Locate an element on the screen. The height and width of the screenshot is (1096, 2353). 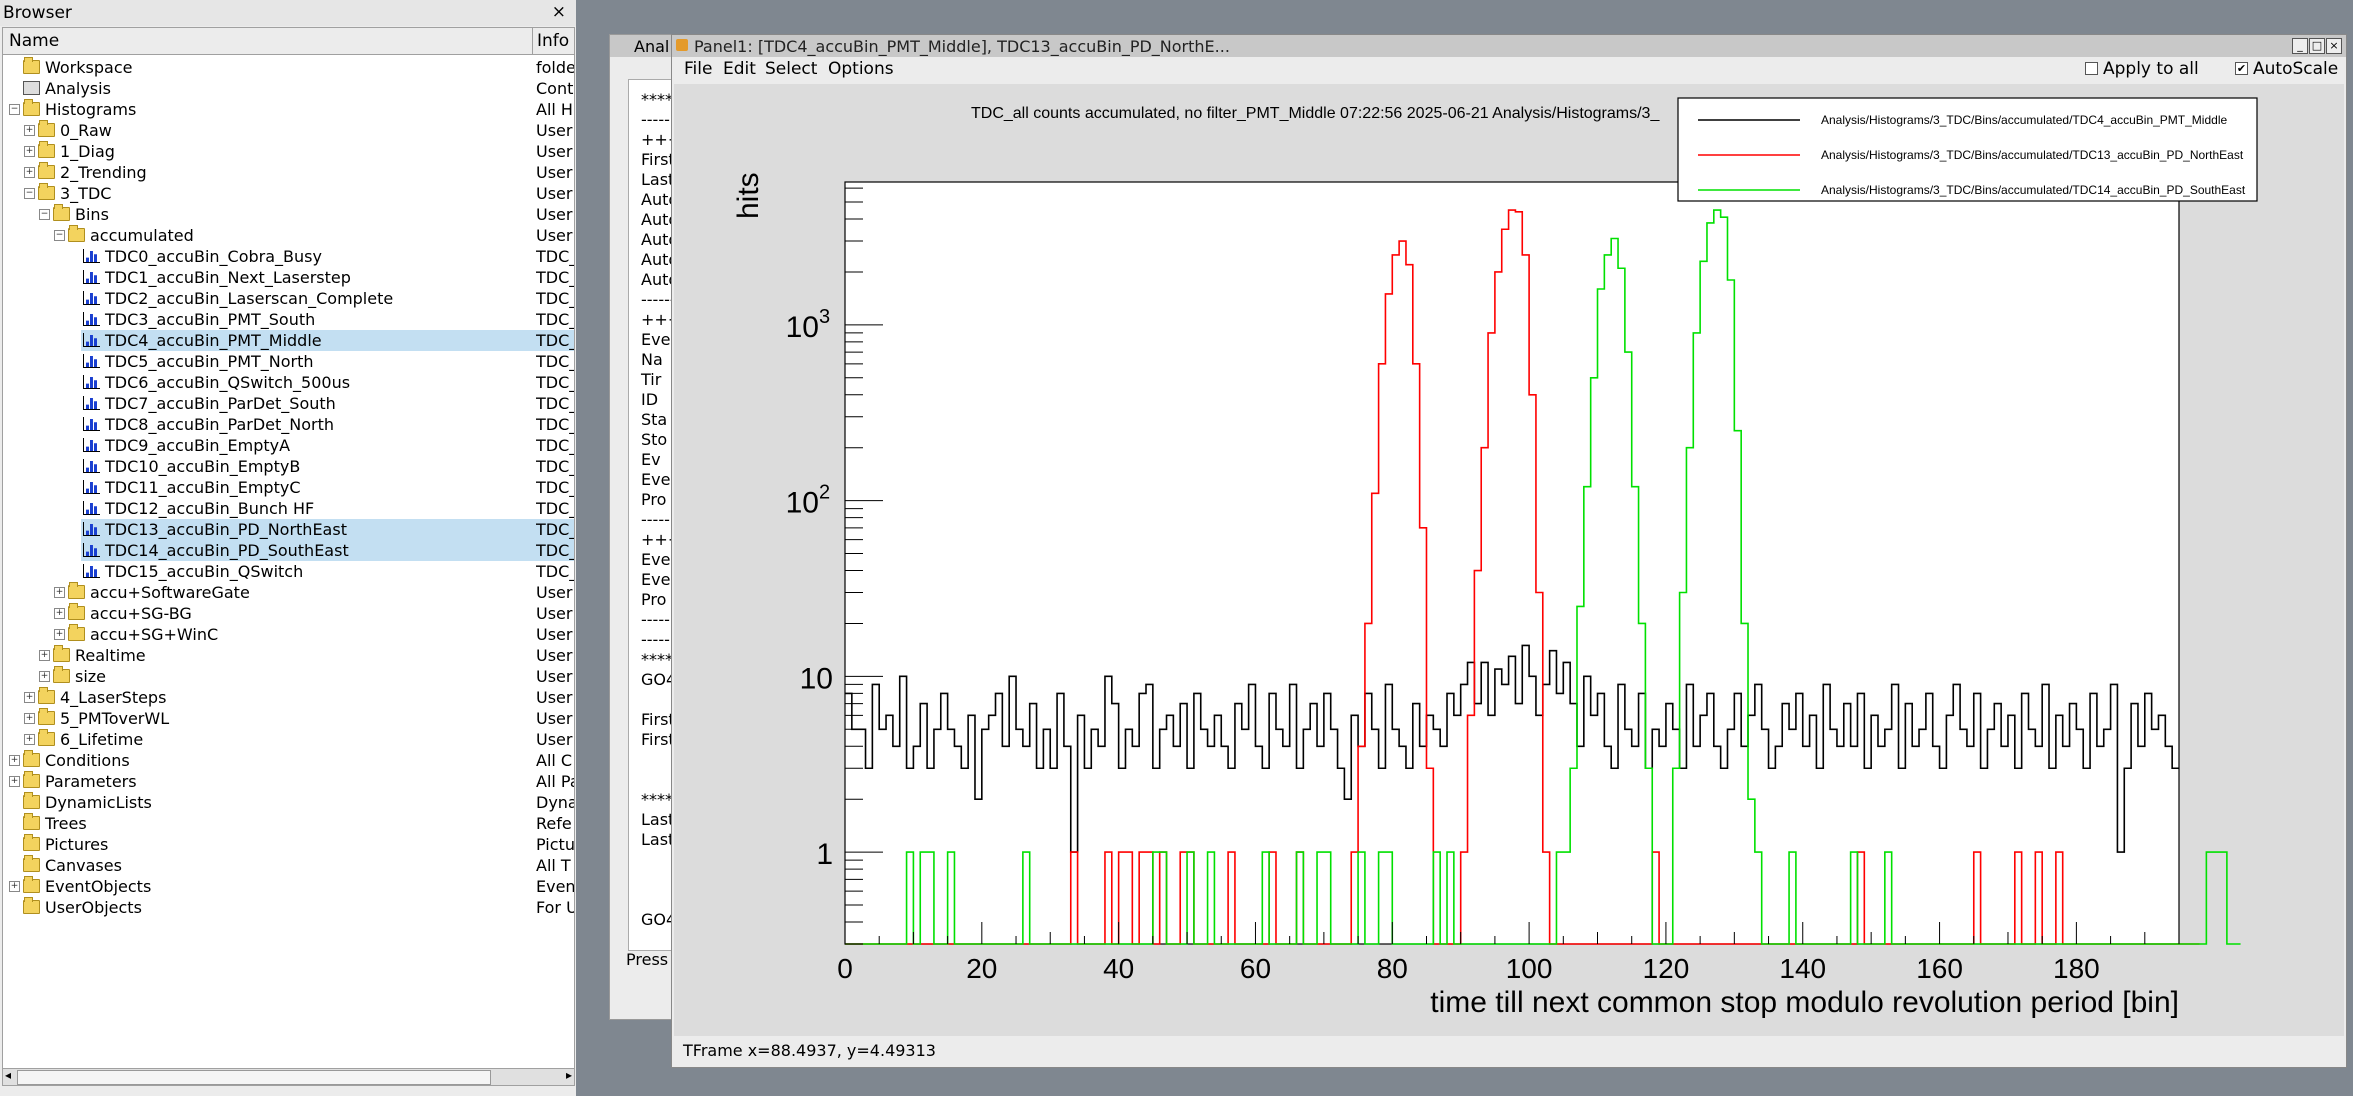
tree-item: DynamicLists Dyna is located at coordinates (288, 802).